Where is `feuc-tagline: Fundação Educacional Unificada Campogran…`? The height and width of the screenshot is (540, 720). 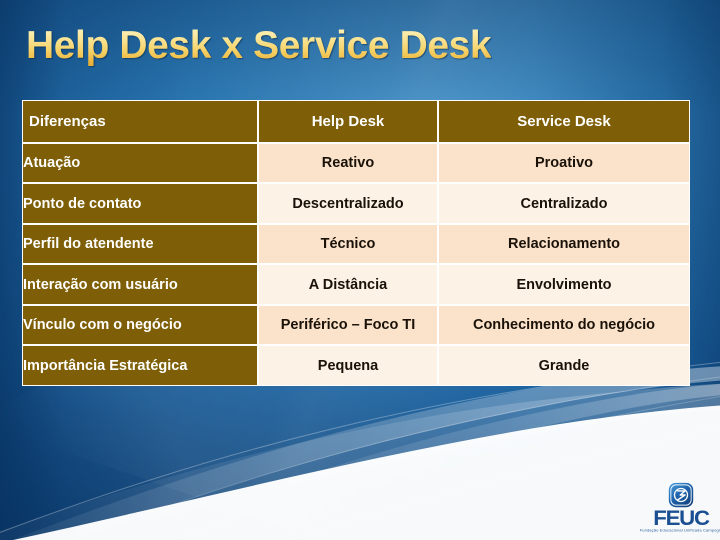 feuc-tagline: Fundação Educacional Unificada Campogran… is located at coordinates (679, 530).